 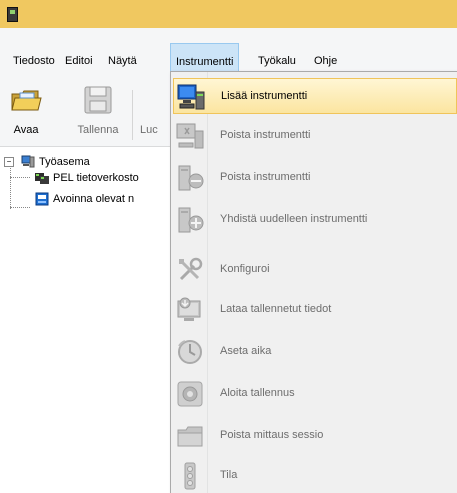 I want to click on clock-icon, so click(x=190, y=352).